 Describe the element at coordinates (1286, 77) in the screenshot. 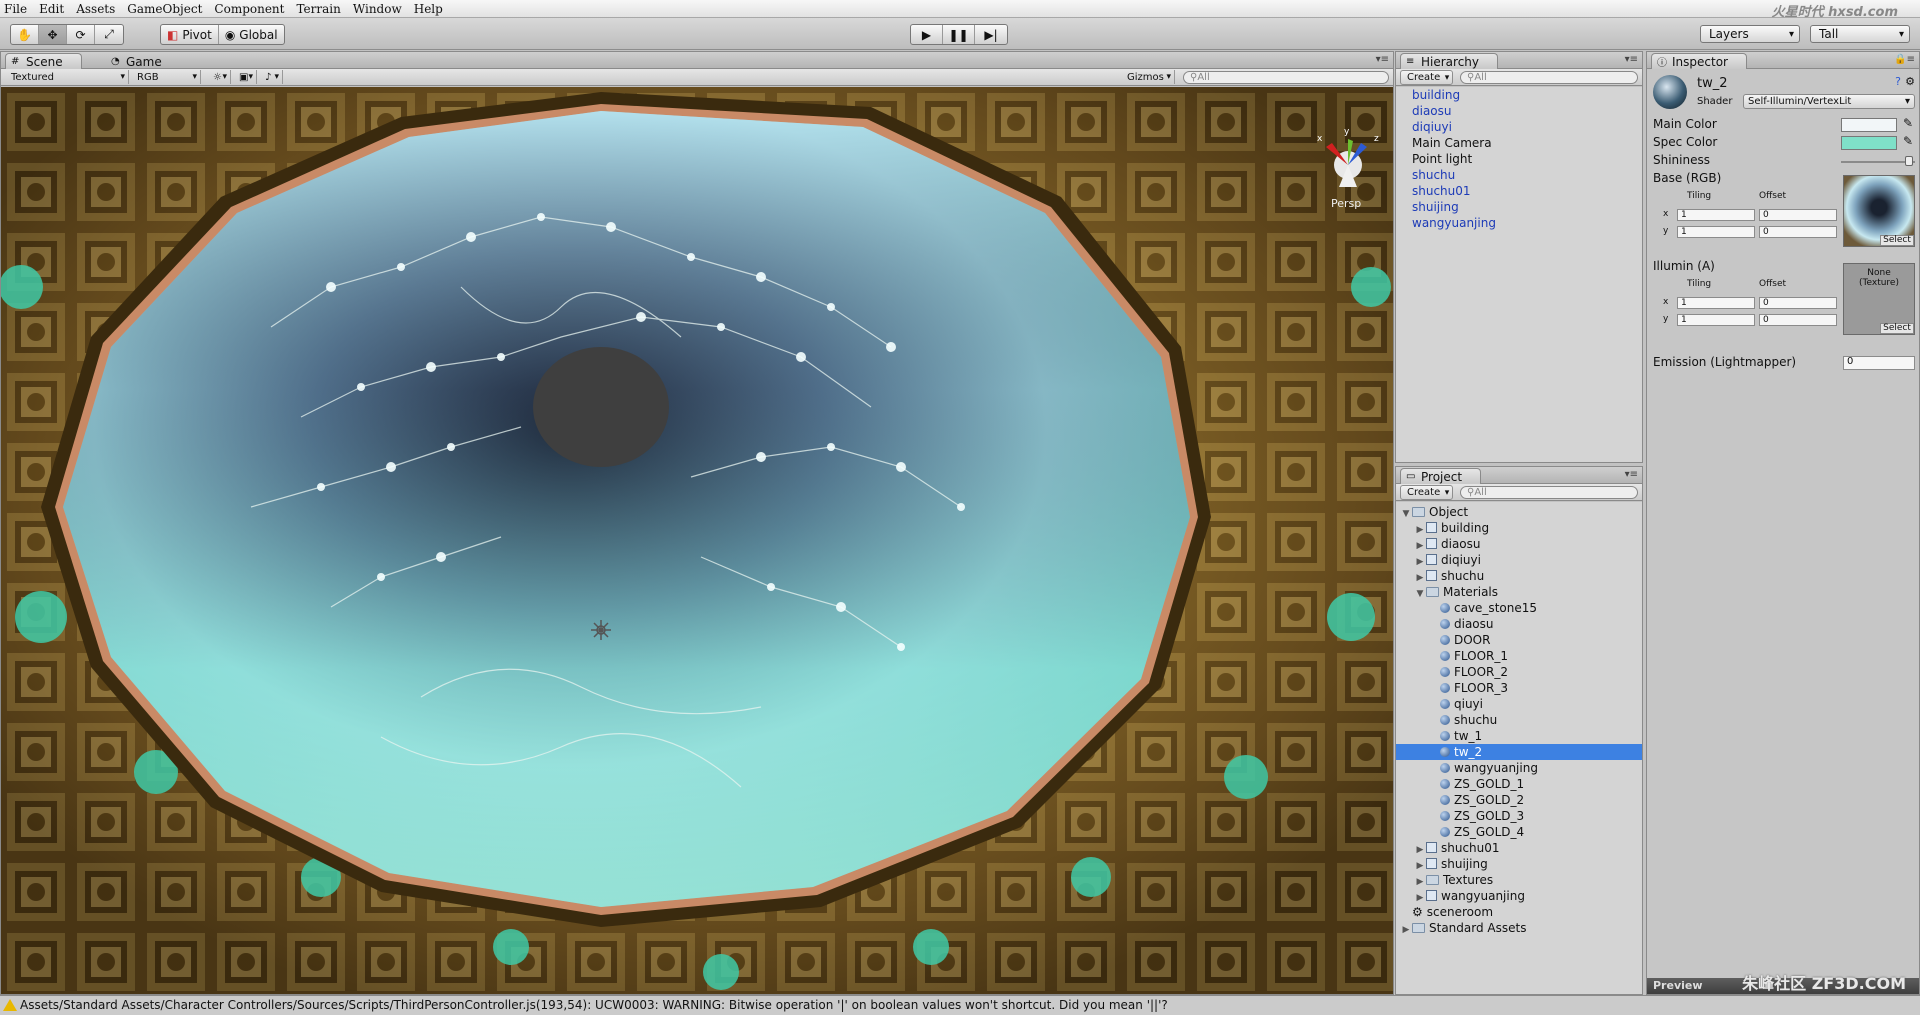

I see `scene-search-input: ⚲ All` at that location.